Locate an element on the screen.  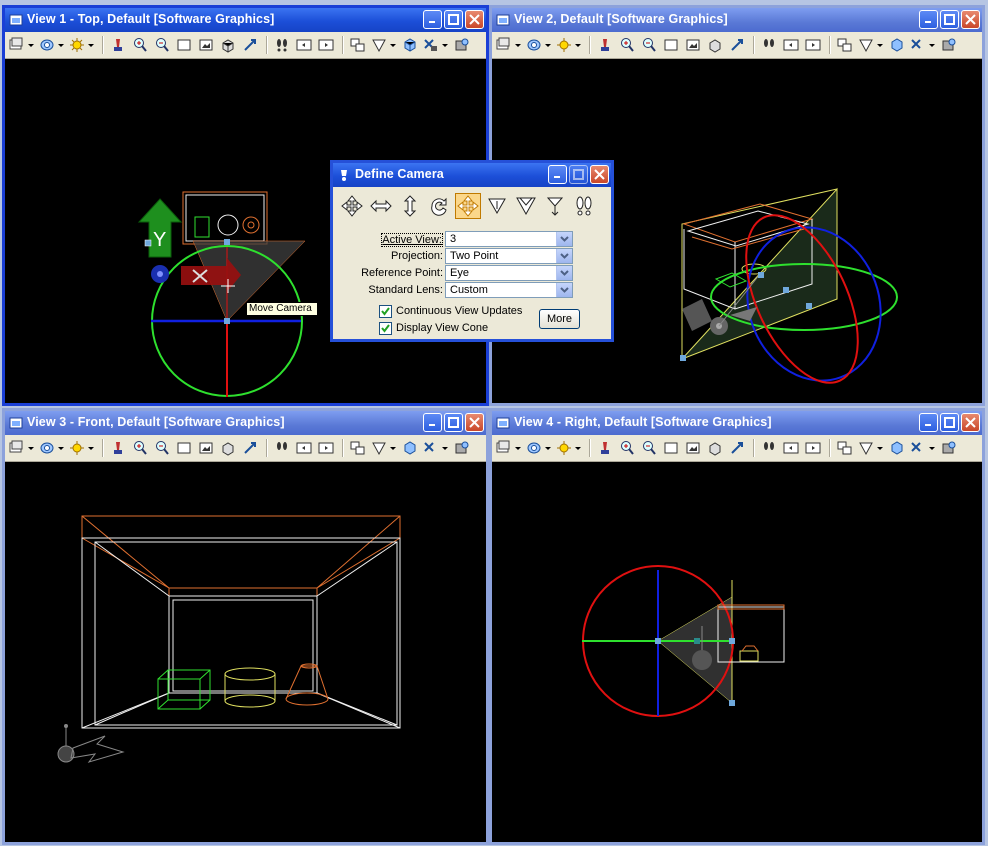
tilt-icon is located at coordinates (497, 206).